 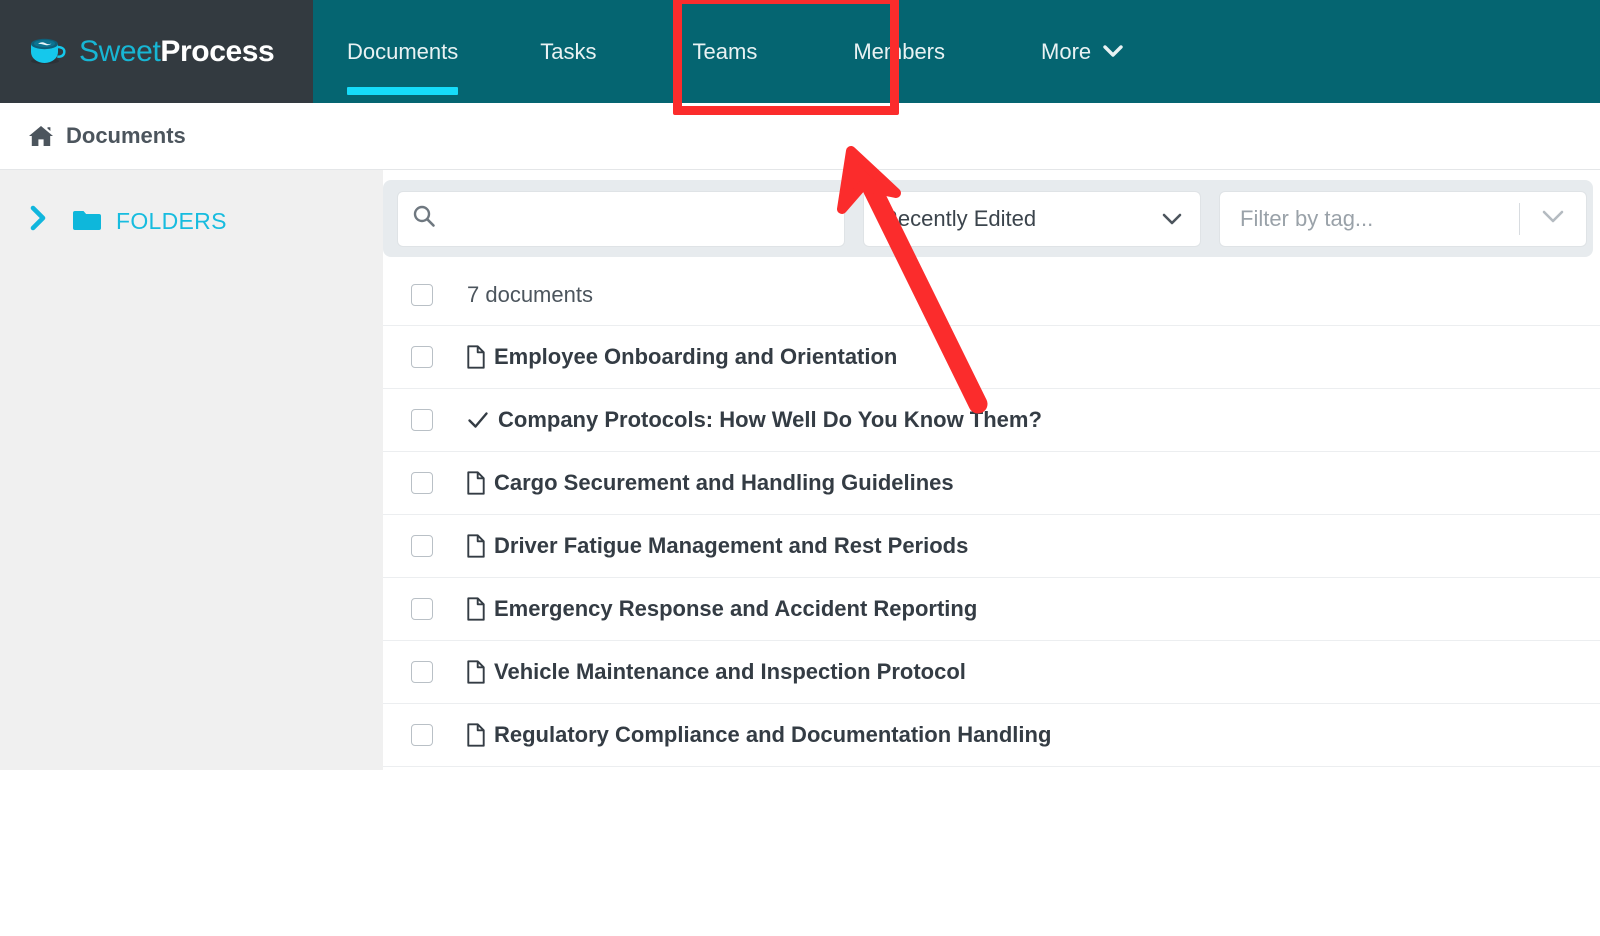 I want to click on breadcrumb-label: Documents, so click(x=126, y=136).